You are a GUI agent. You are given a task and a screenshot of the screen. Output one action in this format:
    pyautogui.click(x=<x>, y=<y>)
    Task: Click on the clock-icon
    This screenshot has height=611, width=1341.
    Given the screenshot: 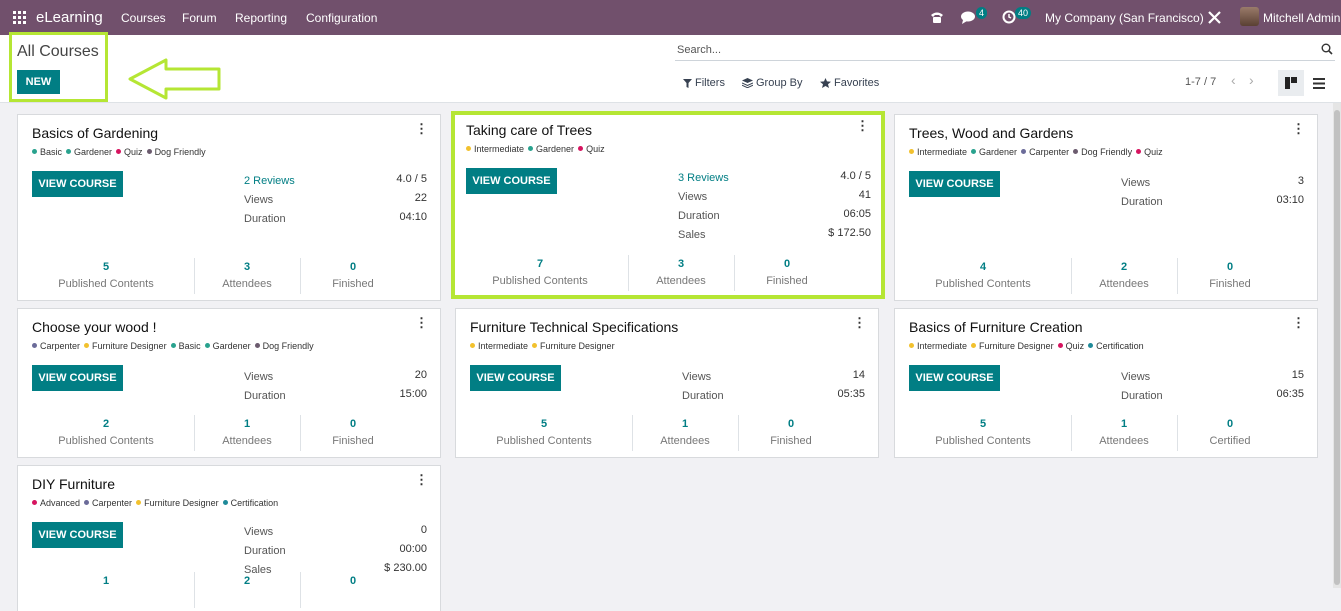 What is the action you would take?
    pyautogui.click(x=1009, y=17)
    